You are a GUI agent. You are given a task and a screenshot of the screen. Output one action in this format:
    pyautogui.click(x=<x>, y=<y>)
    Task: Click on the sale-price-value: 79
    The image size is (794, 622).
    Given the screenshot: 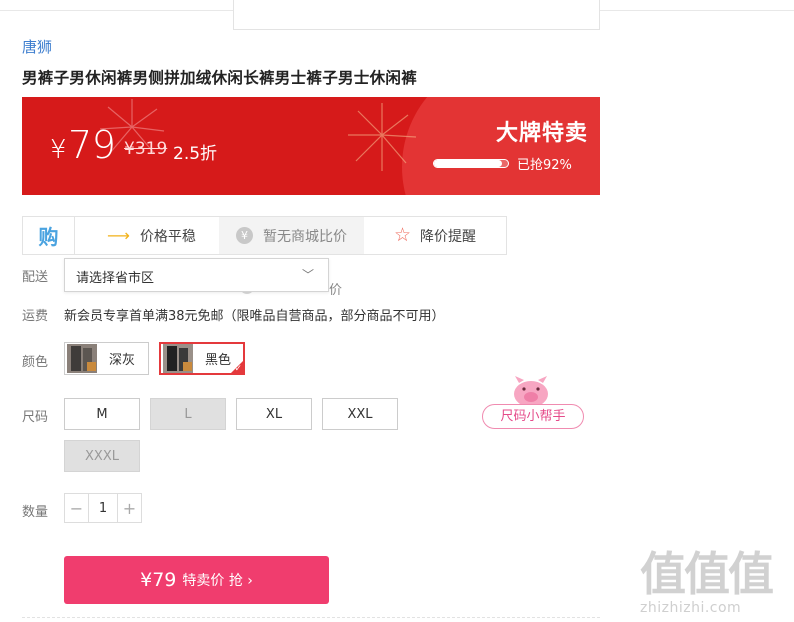 What is the action you would take?
    pyautogui.click(x=92, y=145)
    